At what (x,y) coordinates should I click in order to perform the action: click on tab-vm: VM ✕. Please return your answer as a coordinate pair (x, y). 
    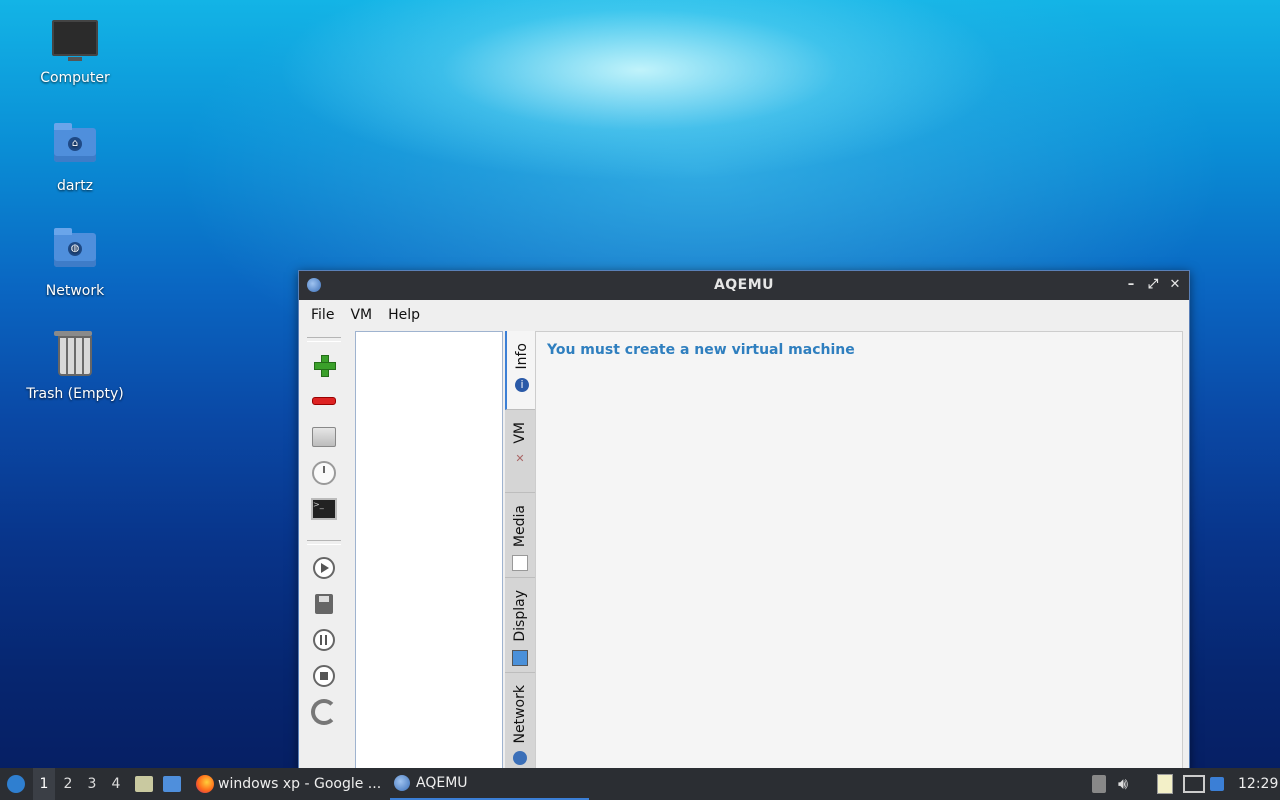
    Looking at the image, I should click on (520, 451).